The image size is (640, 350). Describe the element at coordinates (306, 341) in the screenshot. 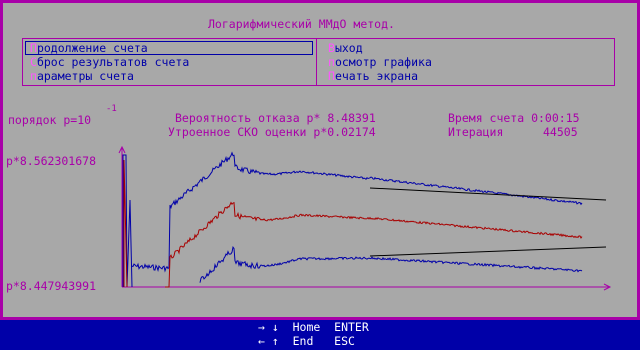

I see `footer-keys-row2: ← ↑ End ESC` at that location.